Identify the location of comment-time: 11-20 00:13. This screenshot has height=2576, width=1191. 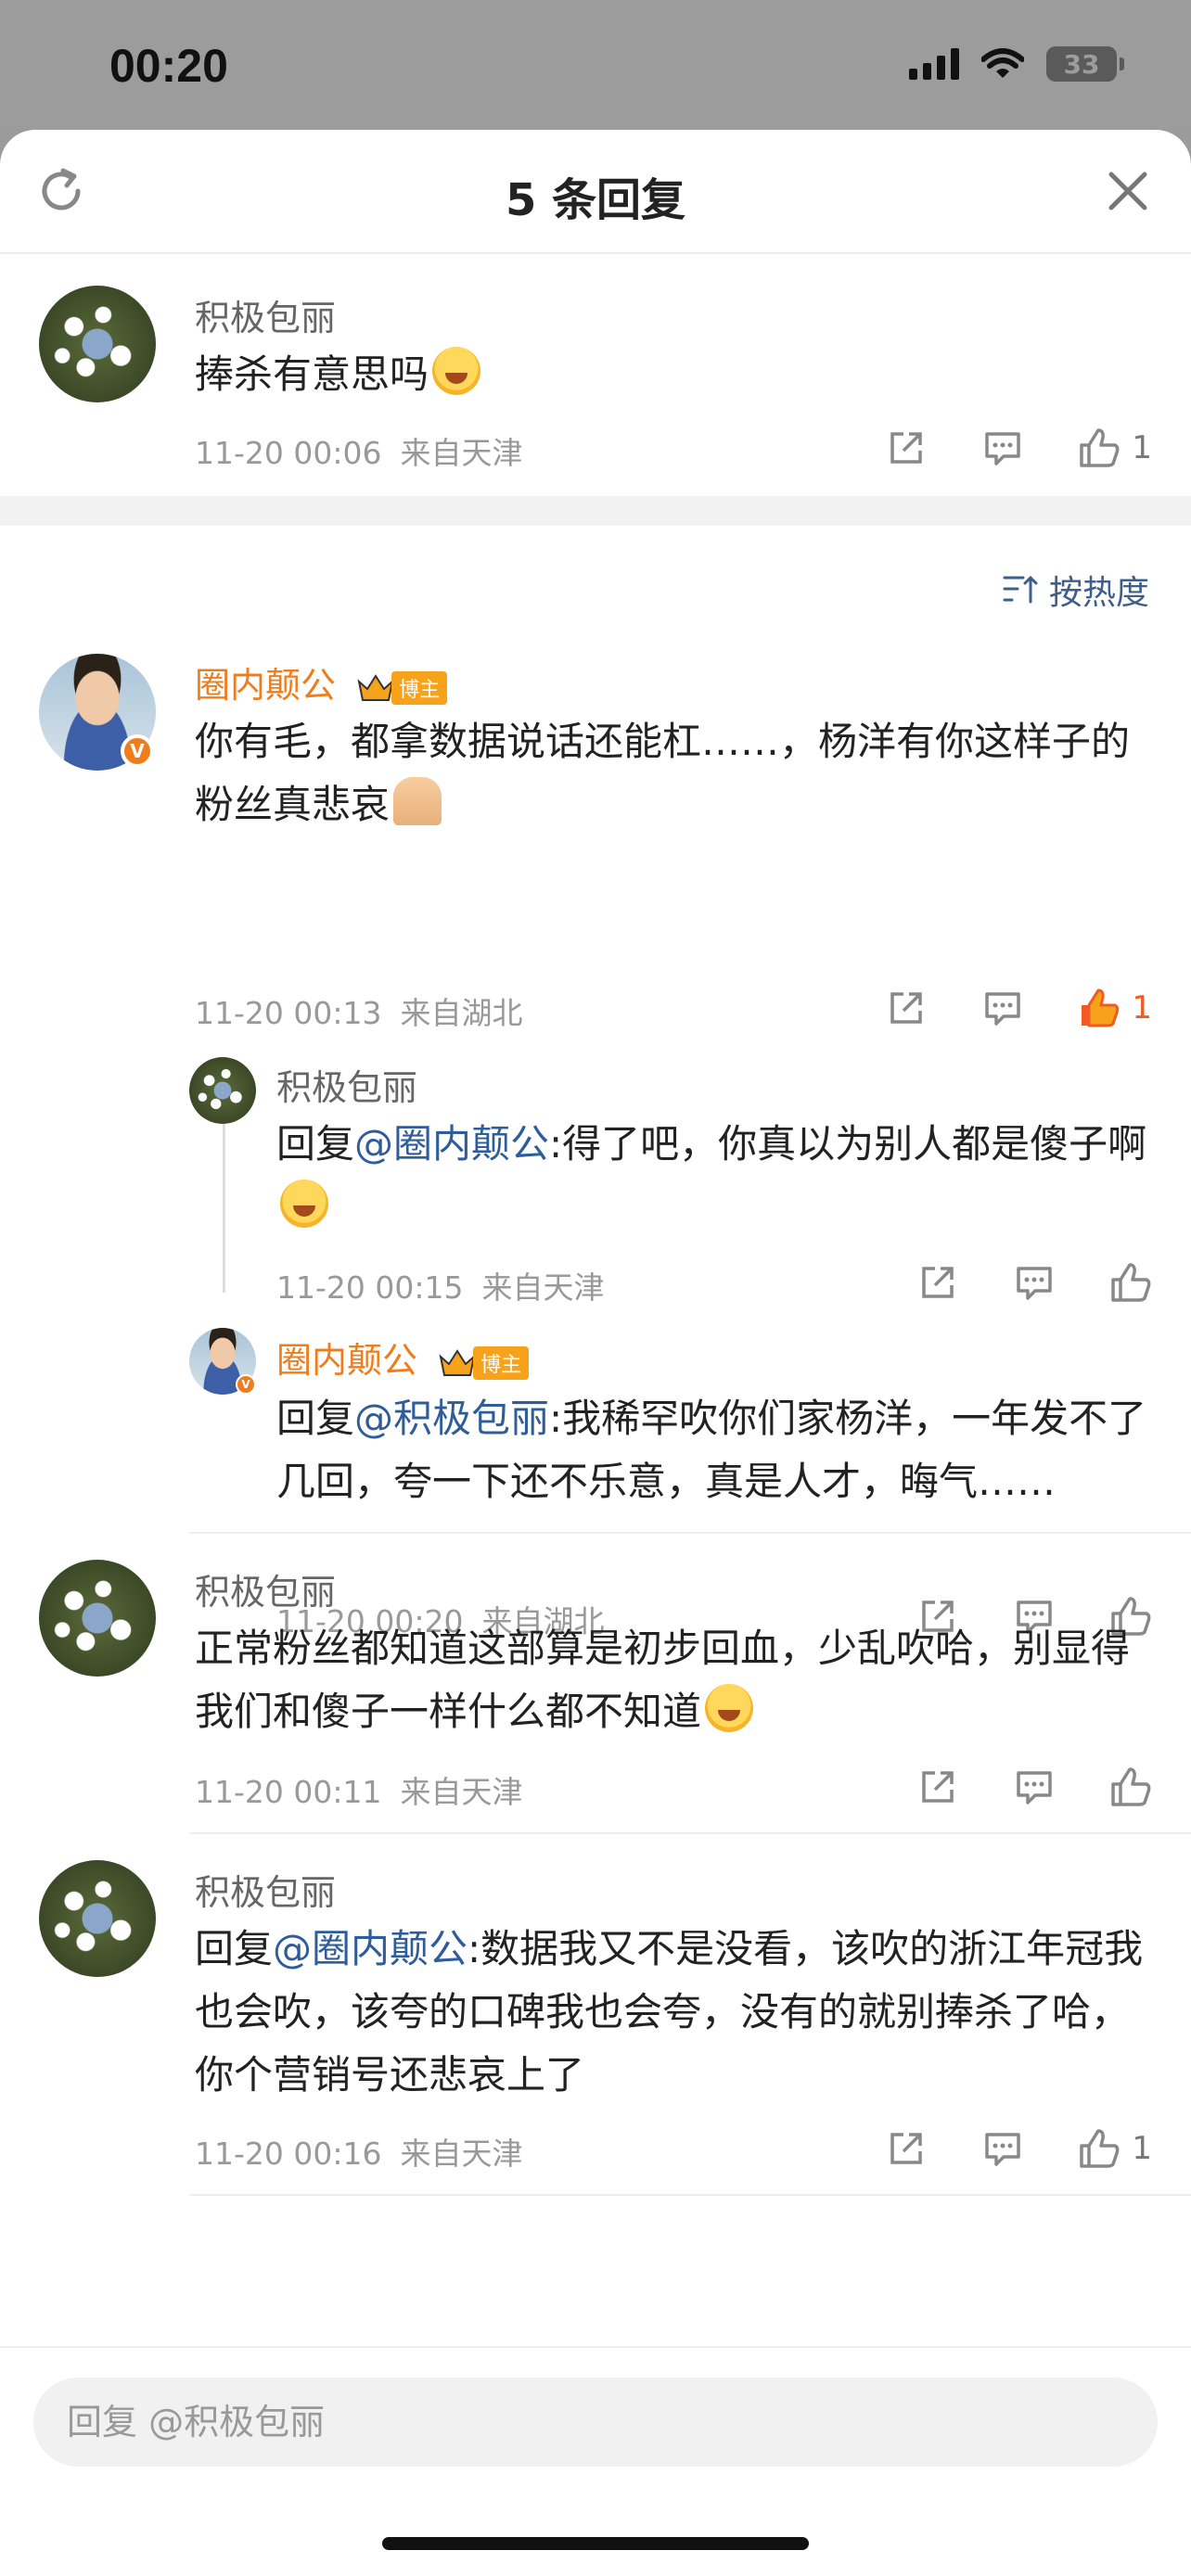
(288, 1013).